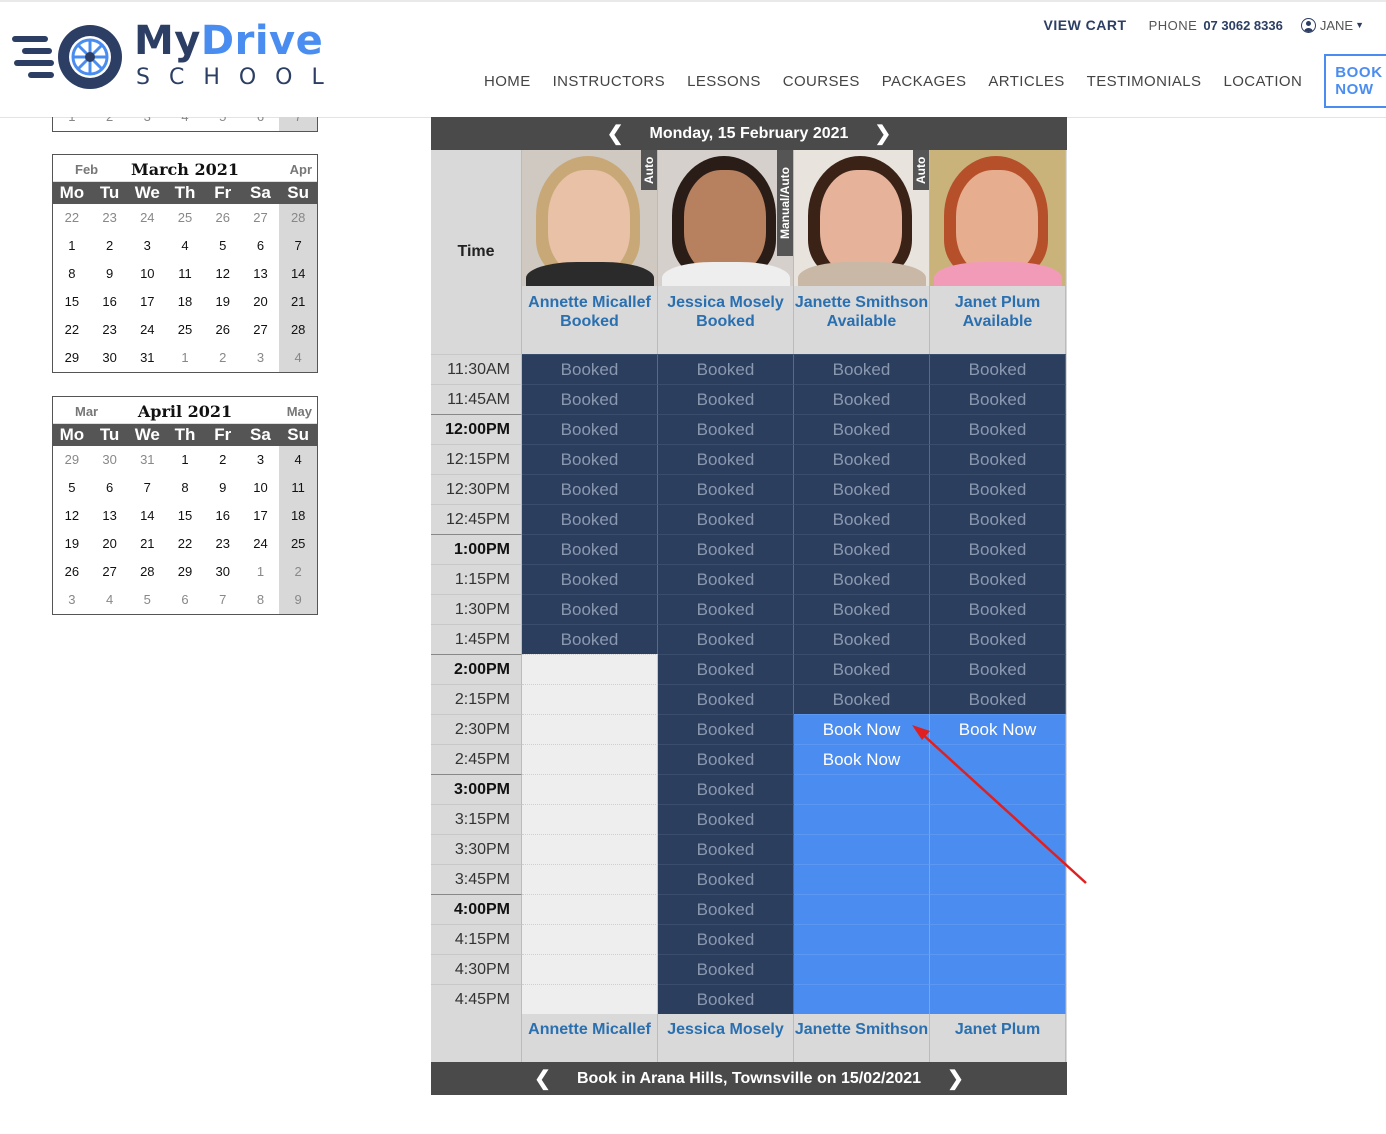  What do you see at coordinates (862, 1038) in the screenshot?
I see `instructor-name-footer: Janette Smithson` at bounding box center [862, 1038].